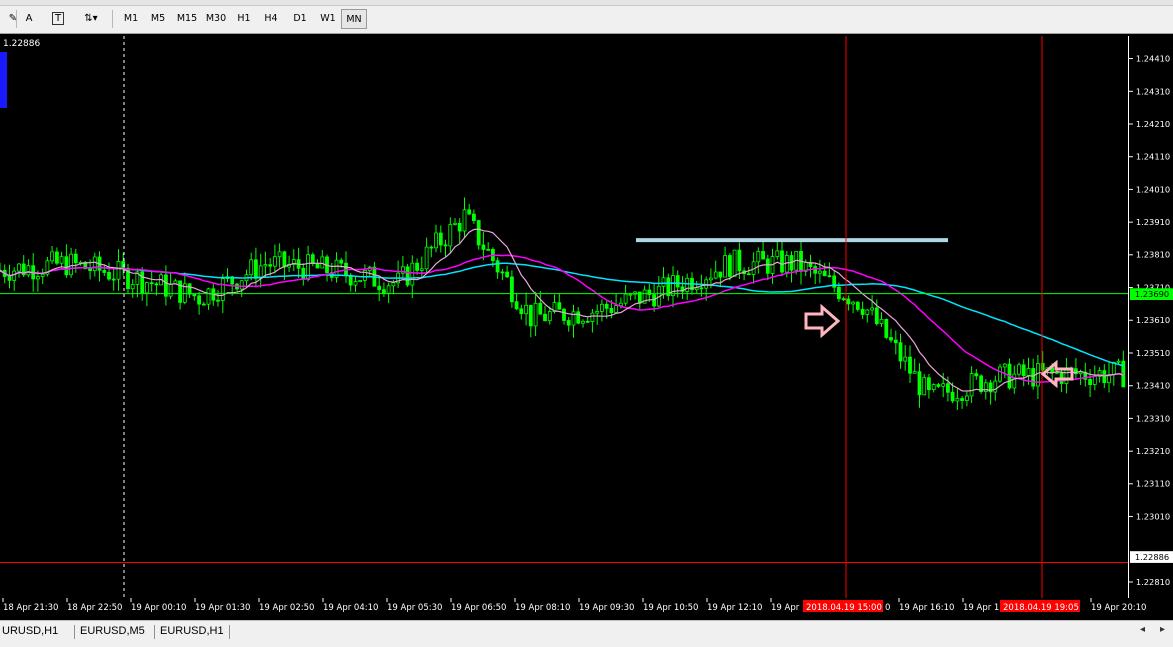 The width and height of the screenshot is (1173, 647). Describe the element at coordinates (1153, 451) in the screenshot. I see `price-tick-label: 1.23210` at that location.